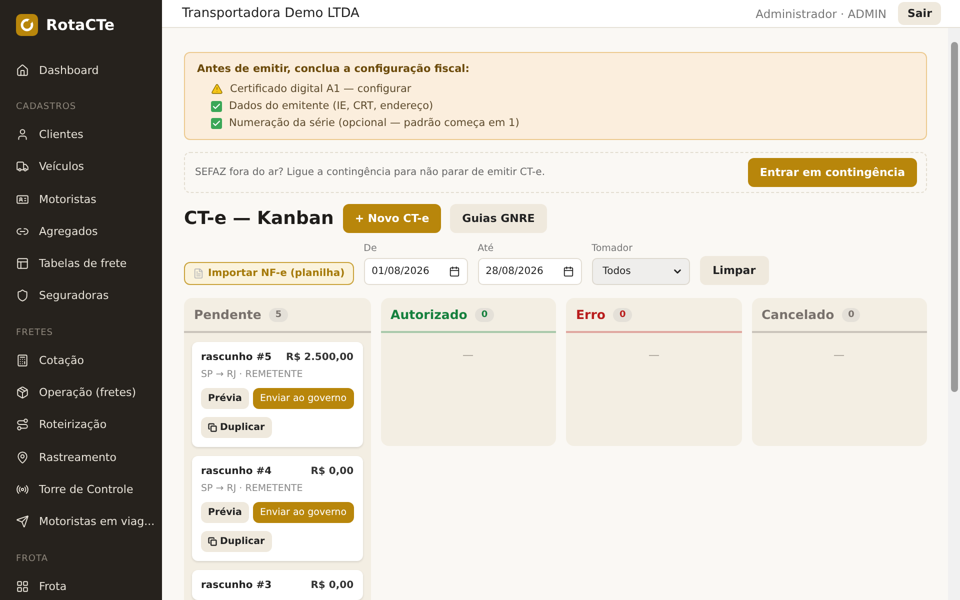 This screenshot has width=960, height=600. What do you see at coordinates (217, 89) in the screenshot?
I see `warning-icon` at bounding box center [217, 89].